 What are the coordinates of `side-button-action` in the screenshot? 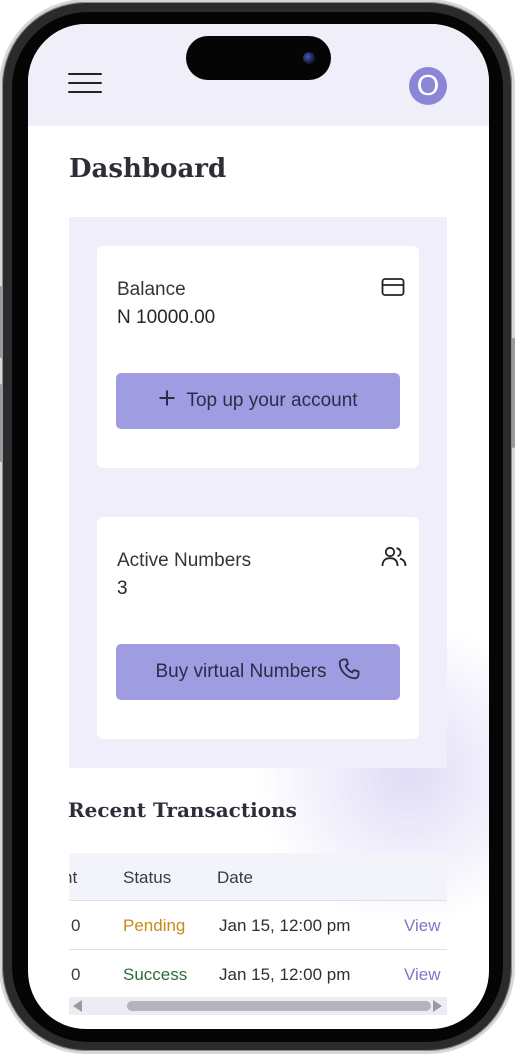 It's located at (1, 322).